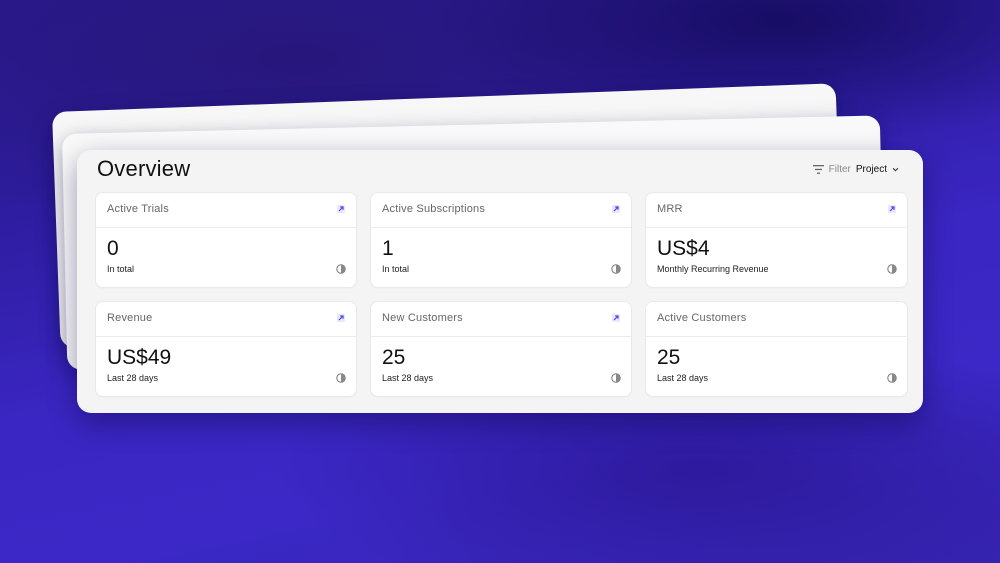 The width and height of the screenshot is (1000, 563). Describe the element at coordinates (871, 169) in the screenshot. I see `filter-value: Project` at that location.